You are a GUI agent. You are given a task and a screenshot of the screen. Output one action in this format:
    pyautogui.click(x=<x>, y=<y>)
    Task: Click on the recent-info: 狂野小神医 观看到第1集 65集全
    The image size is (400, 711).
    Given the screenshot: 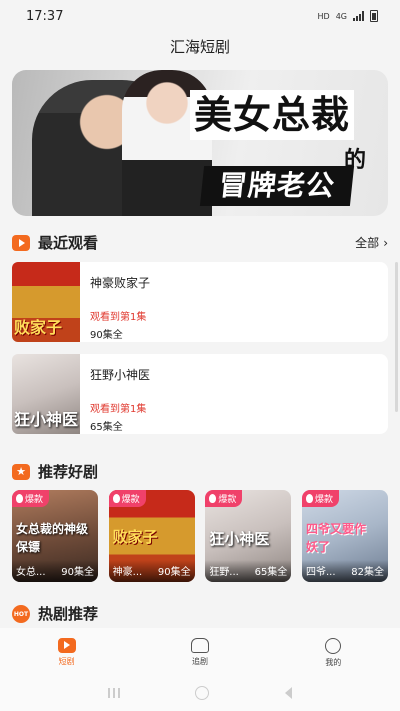 What is the action you would take?
    pyautogui.click(x=234, y=394)
    